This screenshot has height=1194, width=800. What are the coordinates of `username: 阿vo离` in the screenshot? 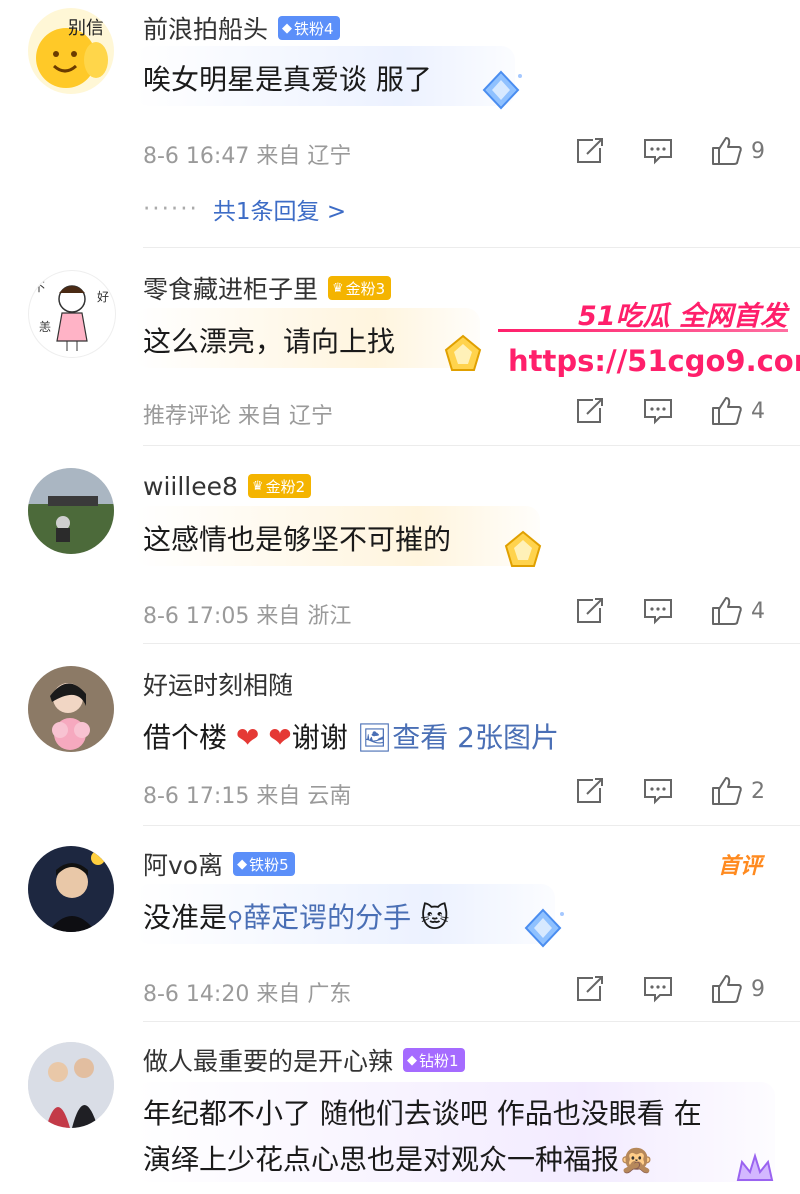 It's located at (183, 864).